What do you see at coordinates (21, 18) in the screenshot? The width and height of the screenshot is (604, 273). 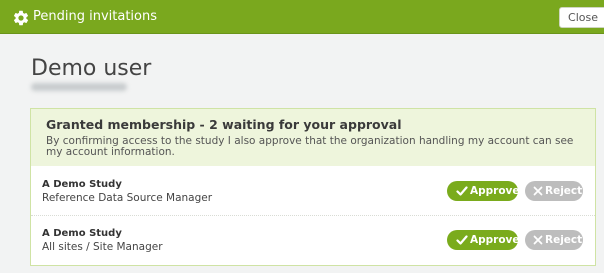 I see `gear-icon` at bounding box center [21, 18].